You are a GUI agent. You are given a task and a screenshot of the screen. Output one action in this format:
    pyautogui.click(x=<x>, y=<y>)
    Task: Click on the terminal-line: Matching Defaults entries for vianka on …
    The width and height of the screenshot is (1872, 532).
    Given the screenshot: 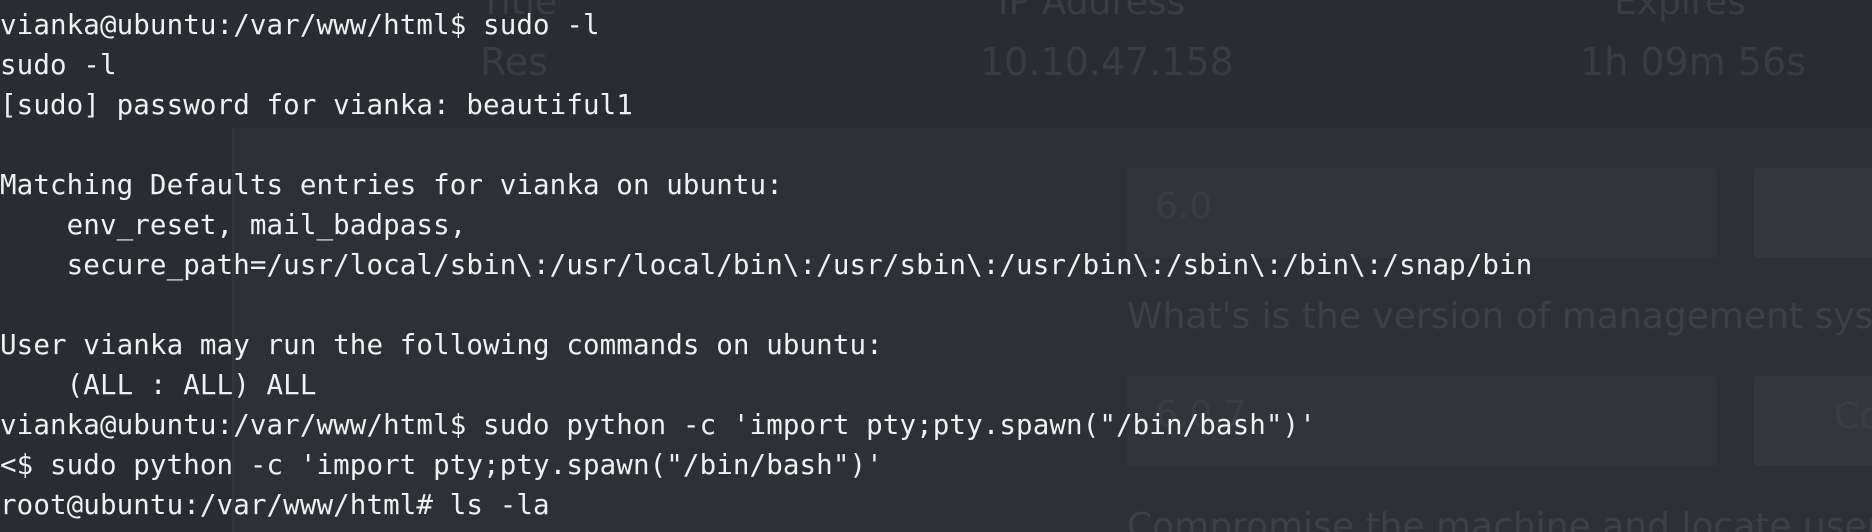 What is the action you would take?
    pyautogui.click(x=391, y=185)
    